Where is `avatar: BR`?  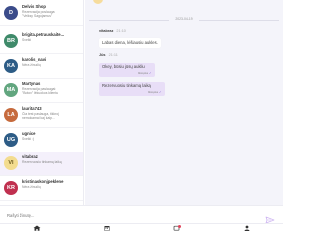
avatar: BR is located at coordinates (11, 41).